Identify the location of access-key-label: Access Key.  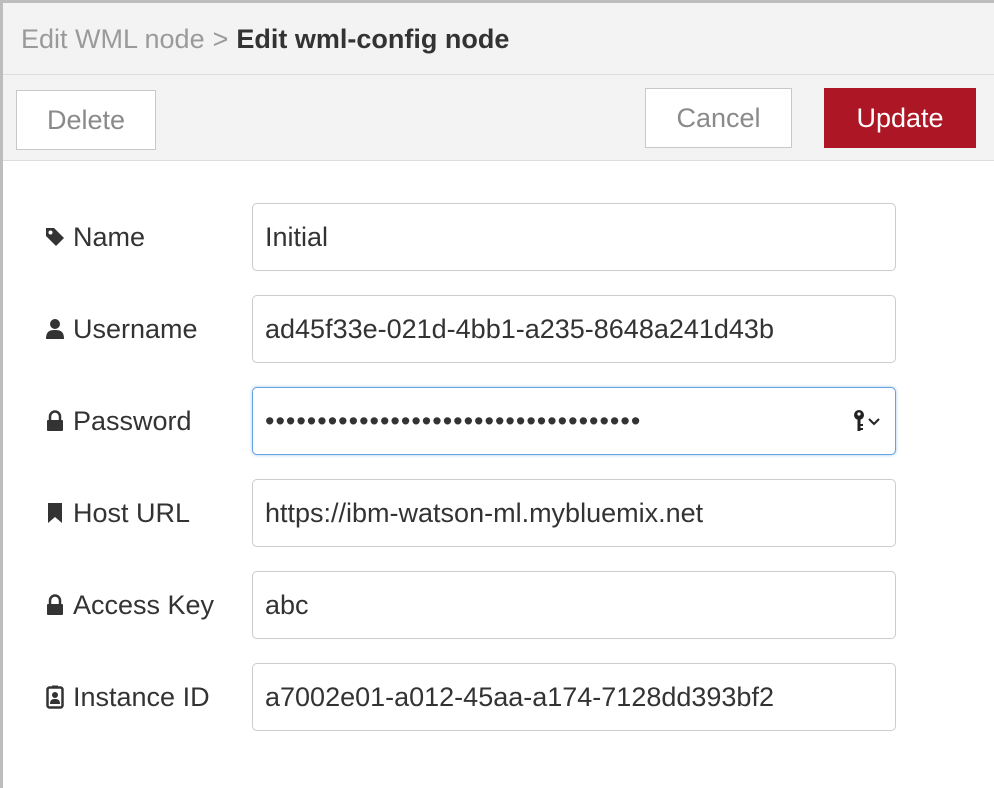
(128, 605).